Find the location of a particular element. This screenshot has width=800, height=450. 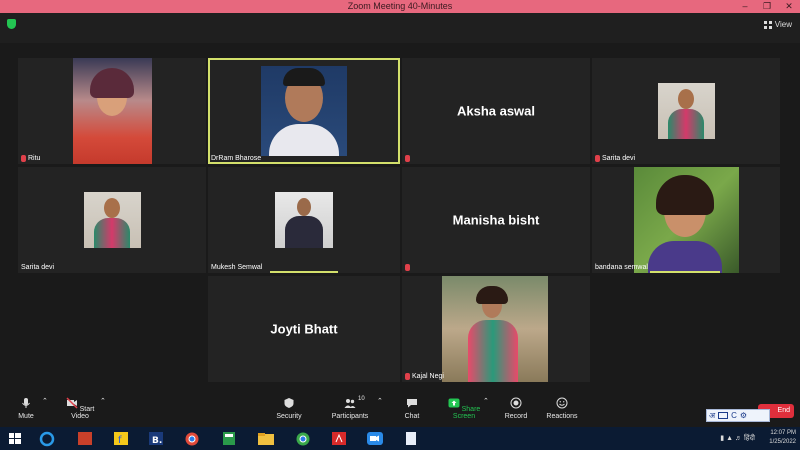

view-button: View is located at coordinates (777, 24).